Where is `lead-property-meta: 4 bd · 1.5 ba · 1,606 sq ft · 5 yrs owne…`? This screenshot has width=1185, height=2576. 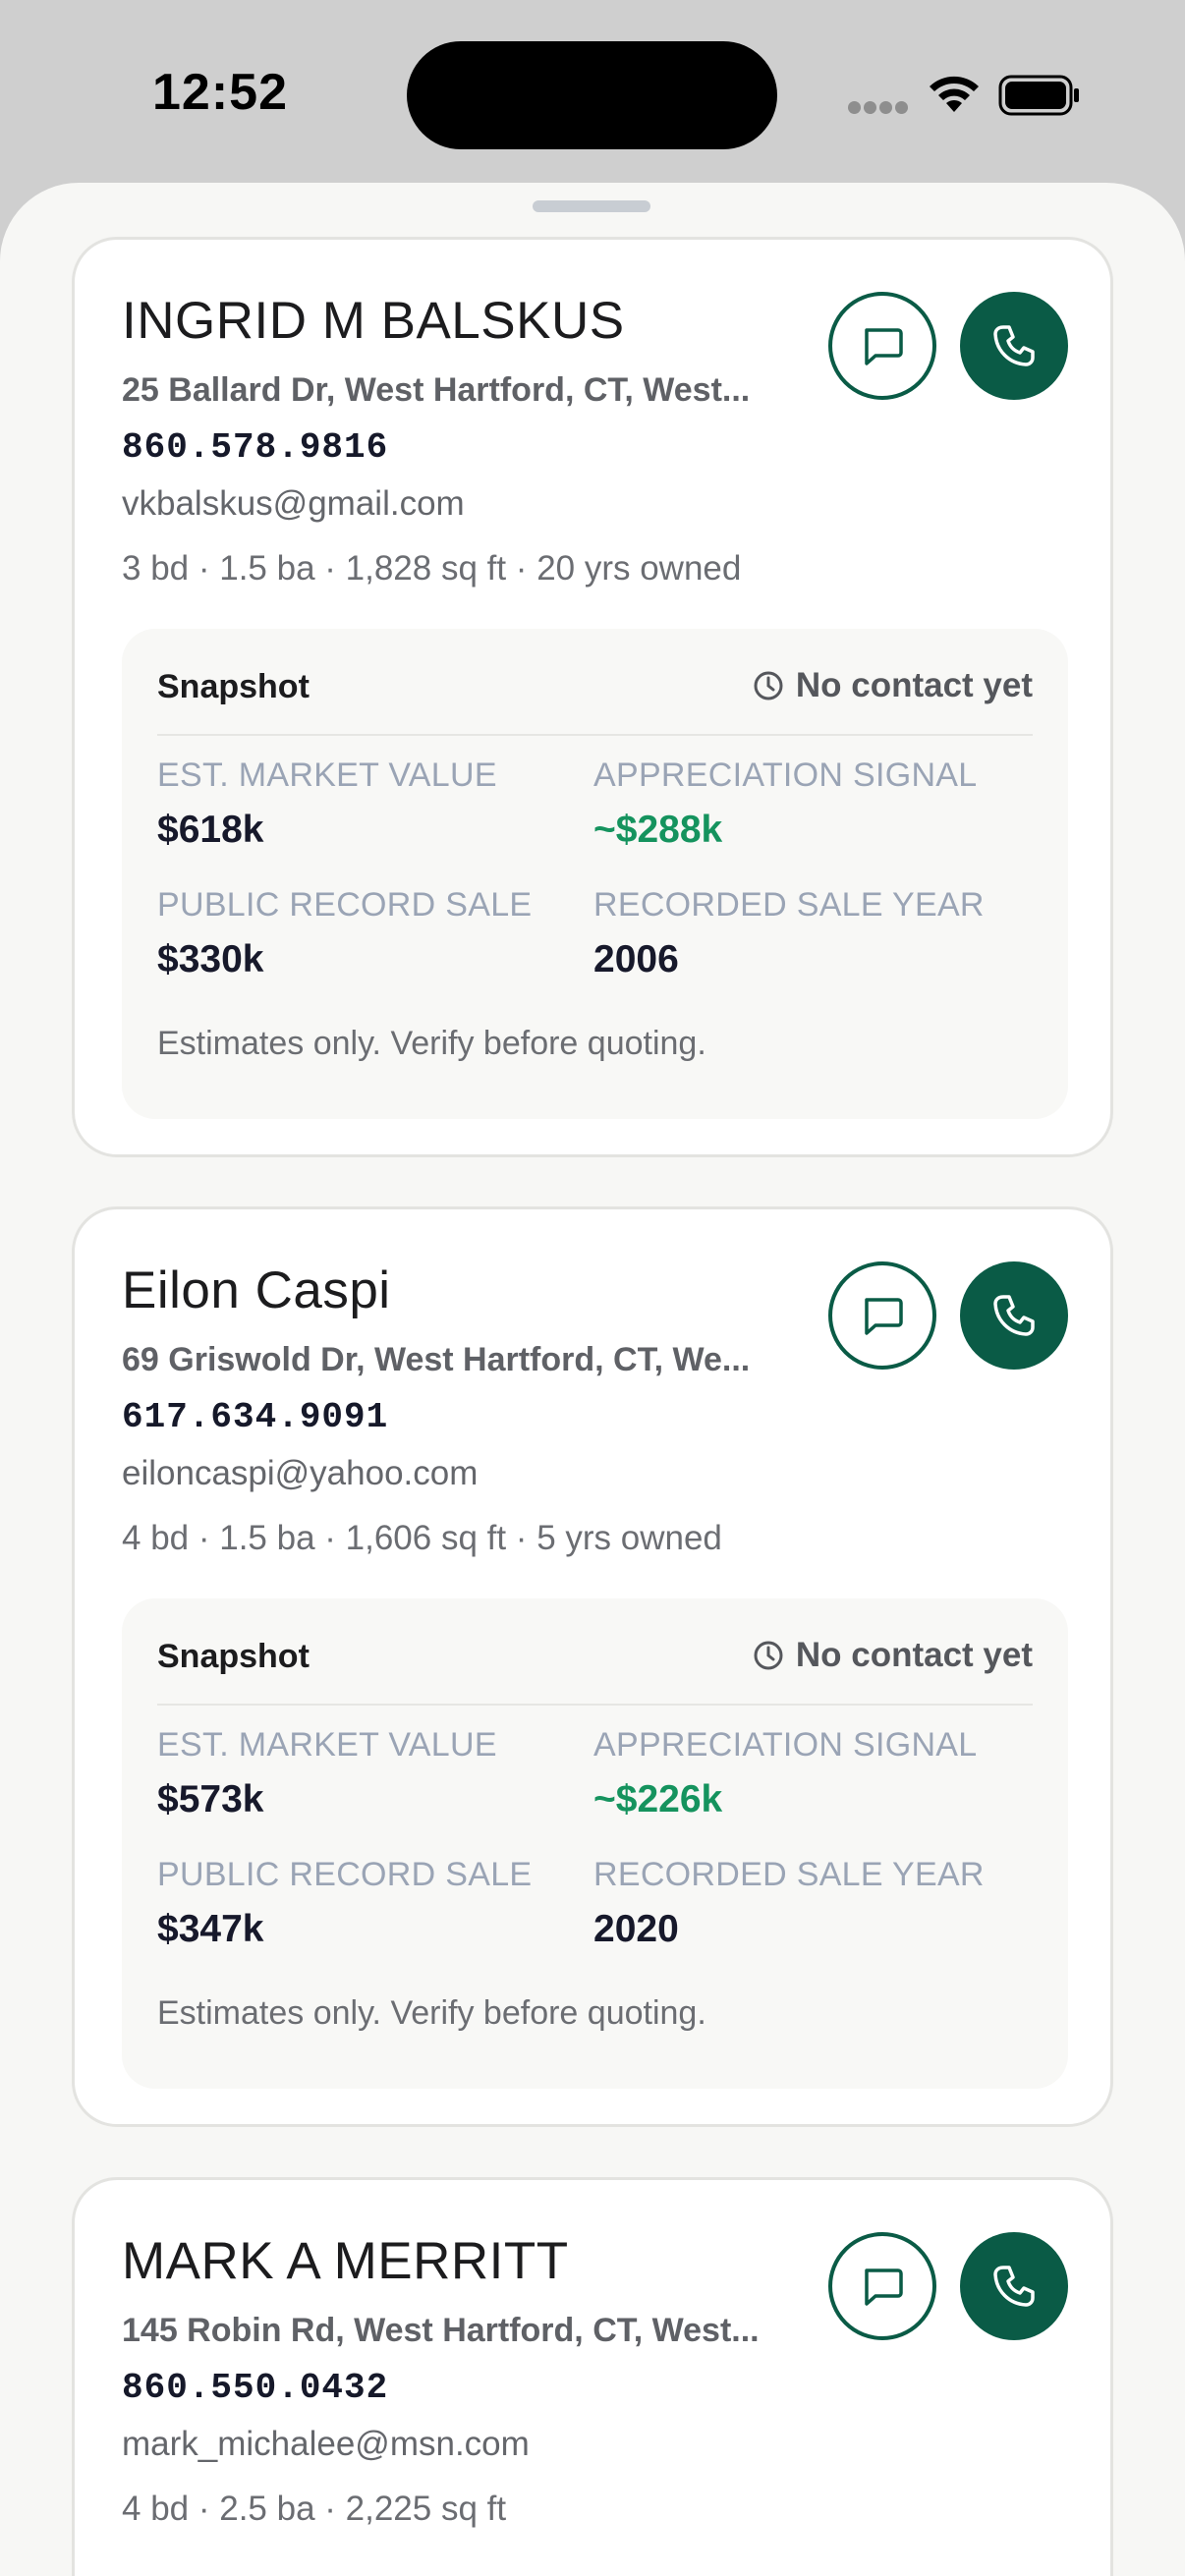
lead-property-meta: 4 bd · 1.5 ba · 1,606 sq ft · 5 yrs owne… is located at coordinates (422, 1538).